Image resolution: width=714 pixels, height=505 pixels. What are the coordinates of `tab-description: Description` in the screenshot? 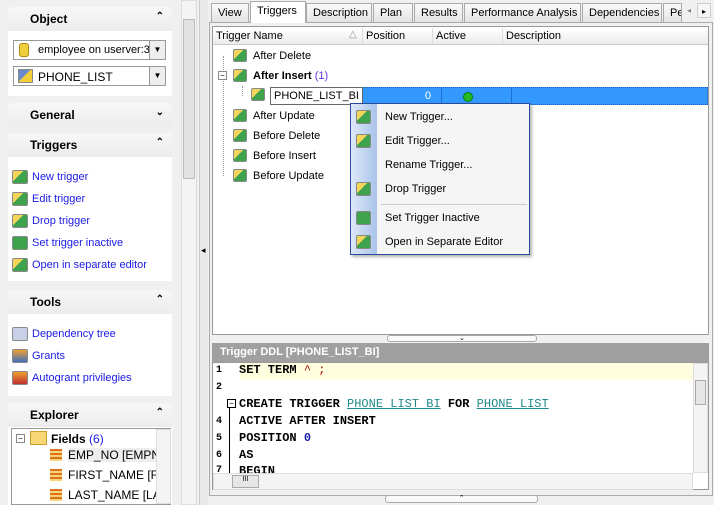 It's located at (339, 12).